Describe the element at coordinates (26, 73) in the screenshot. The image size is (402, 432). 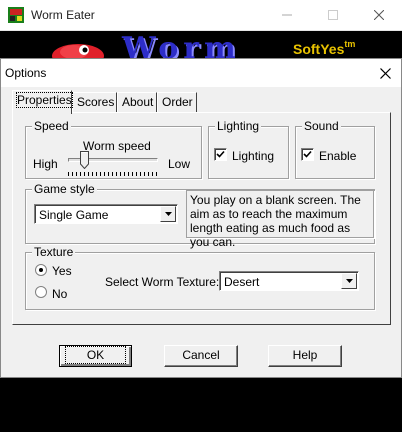
I see `dialog-title: Options` at that location.